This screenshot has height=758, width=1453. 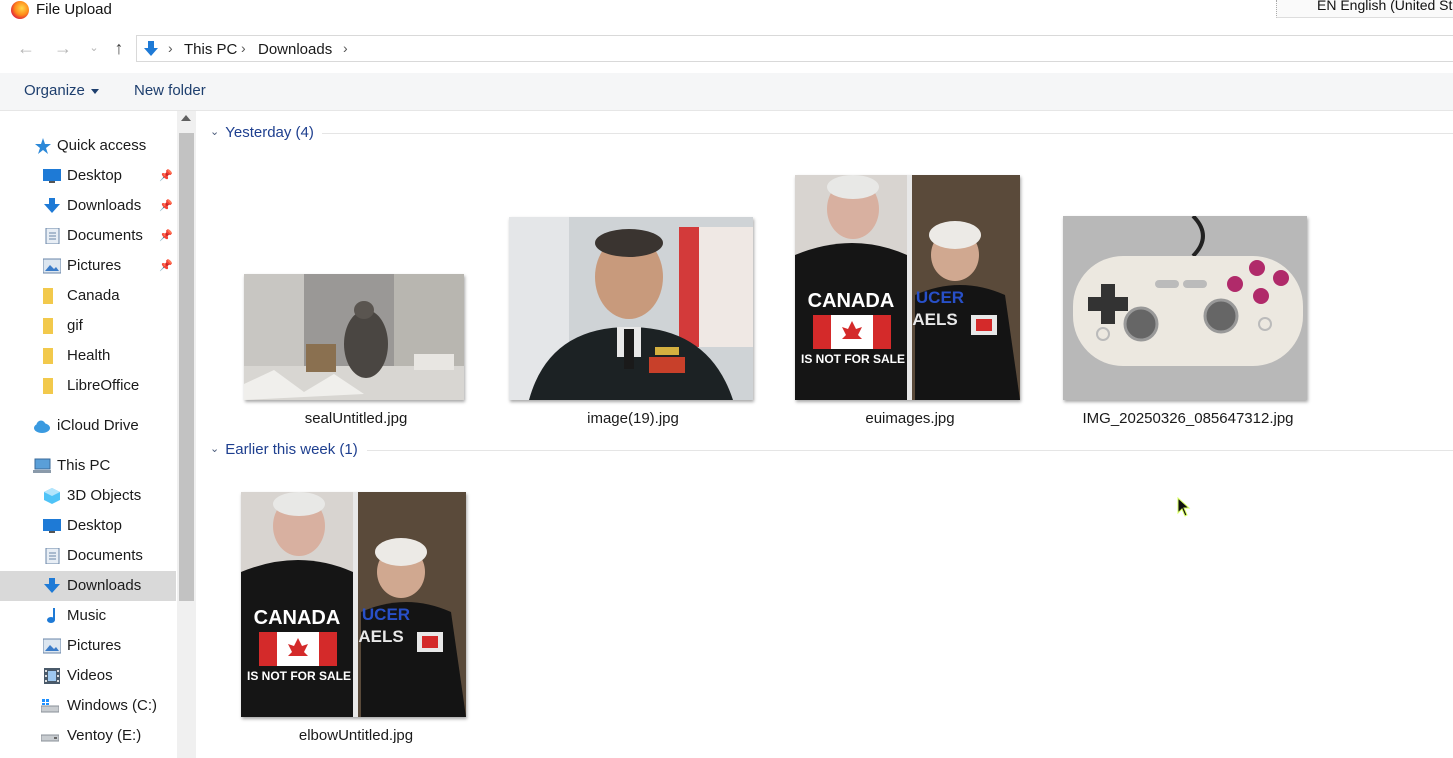 I want to click on sidebar-item-downloads-pc: Downloads, so click(x=88, y=586).